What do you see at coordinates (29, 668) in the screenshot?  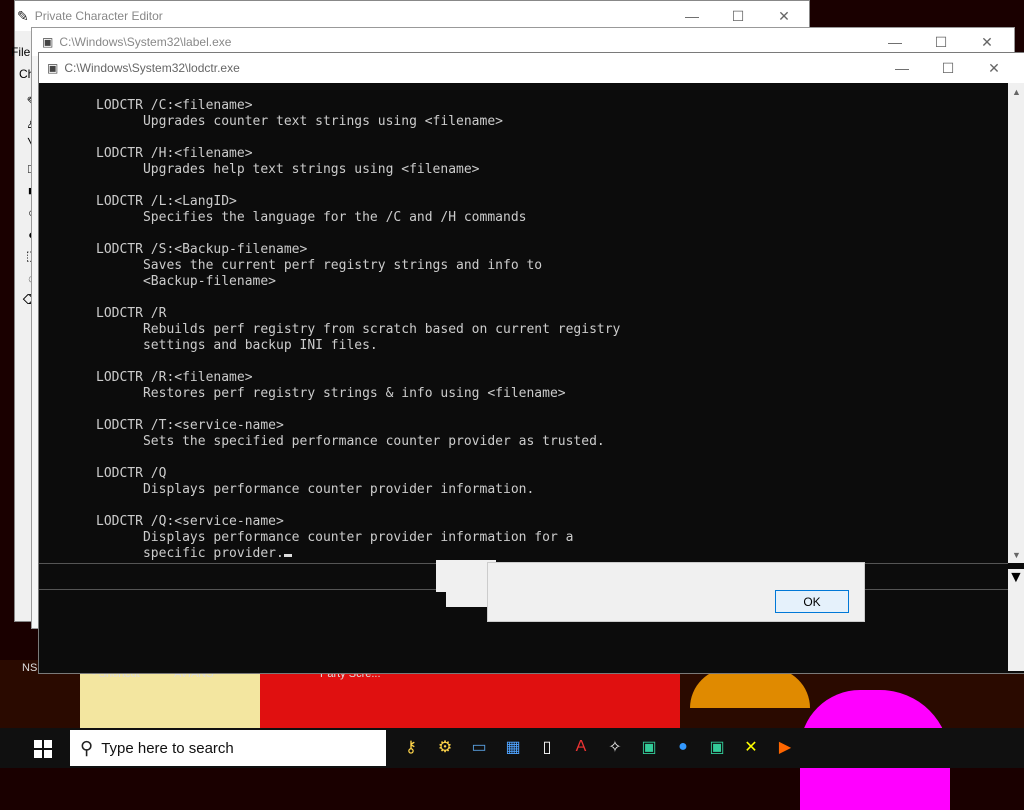 I see `desktop-icon-label: NS` at bounding box center [29, 668].